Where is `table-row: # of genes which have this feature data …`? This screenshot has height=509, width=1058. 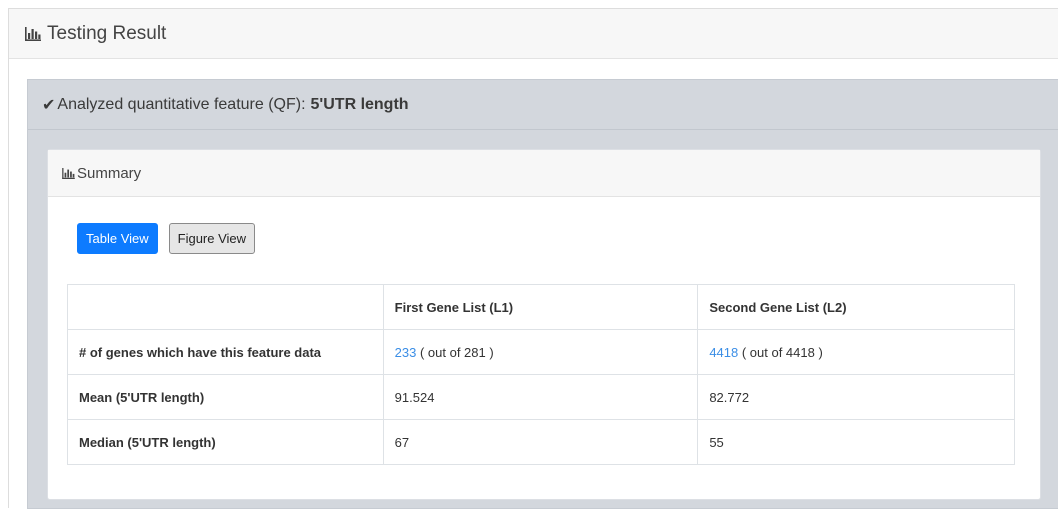
table-row: # of genes which have this feature data … is located at coordinates (541, 352).